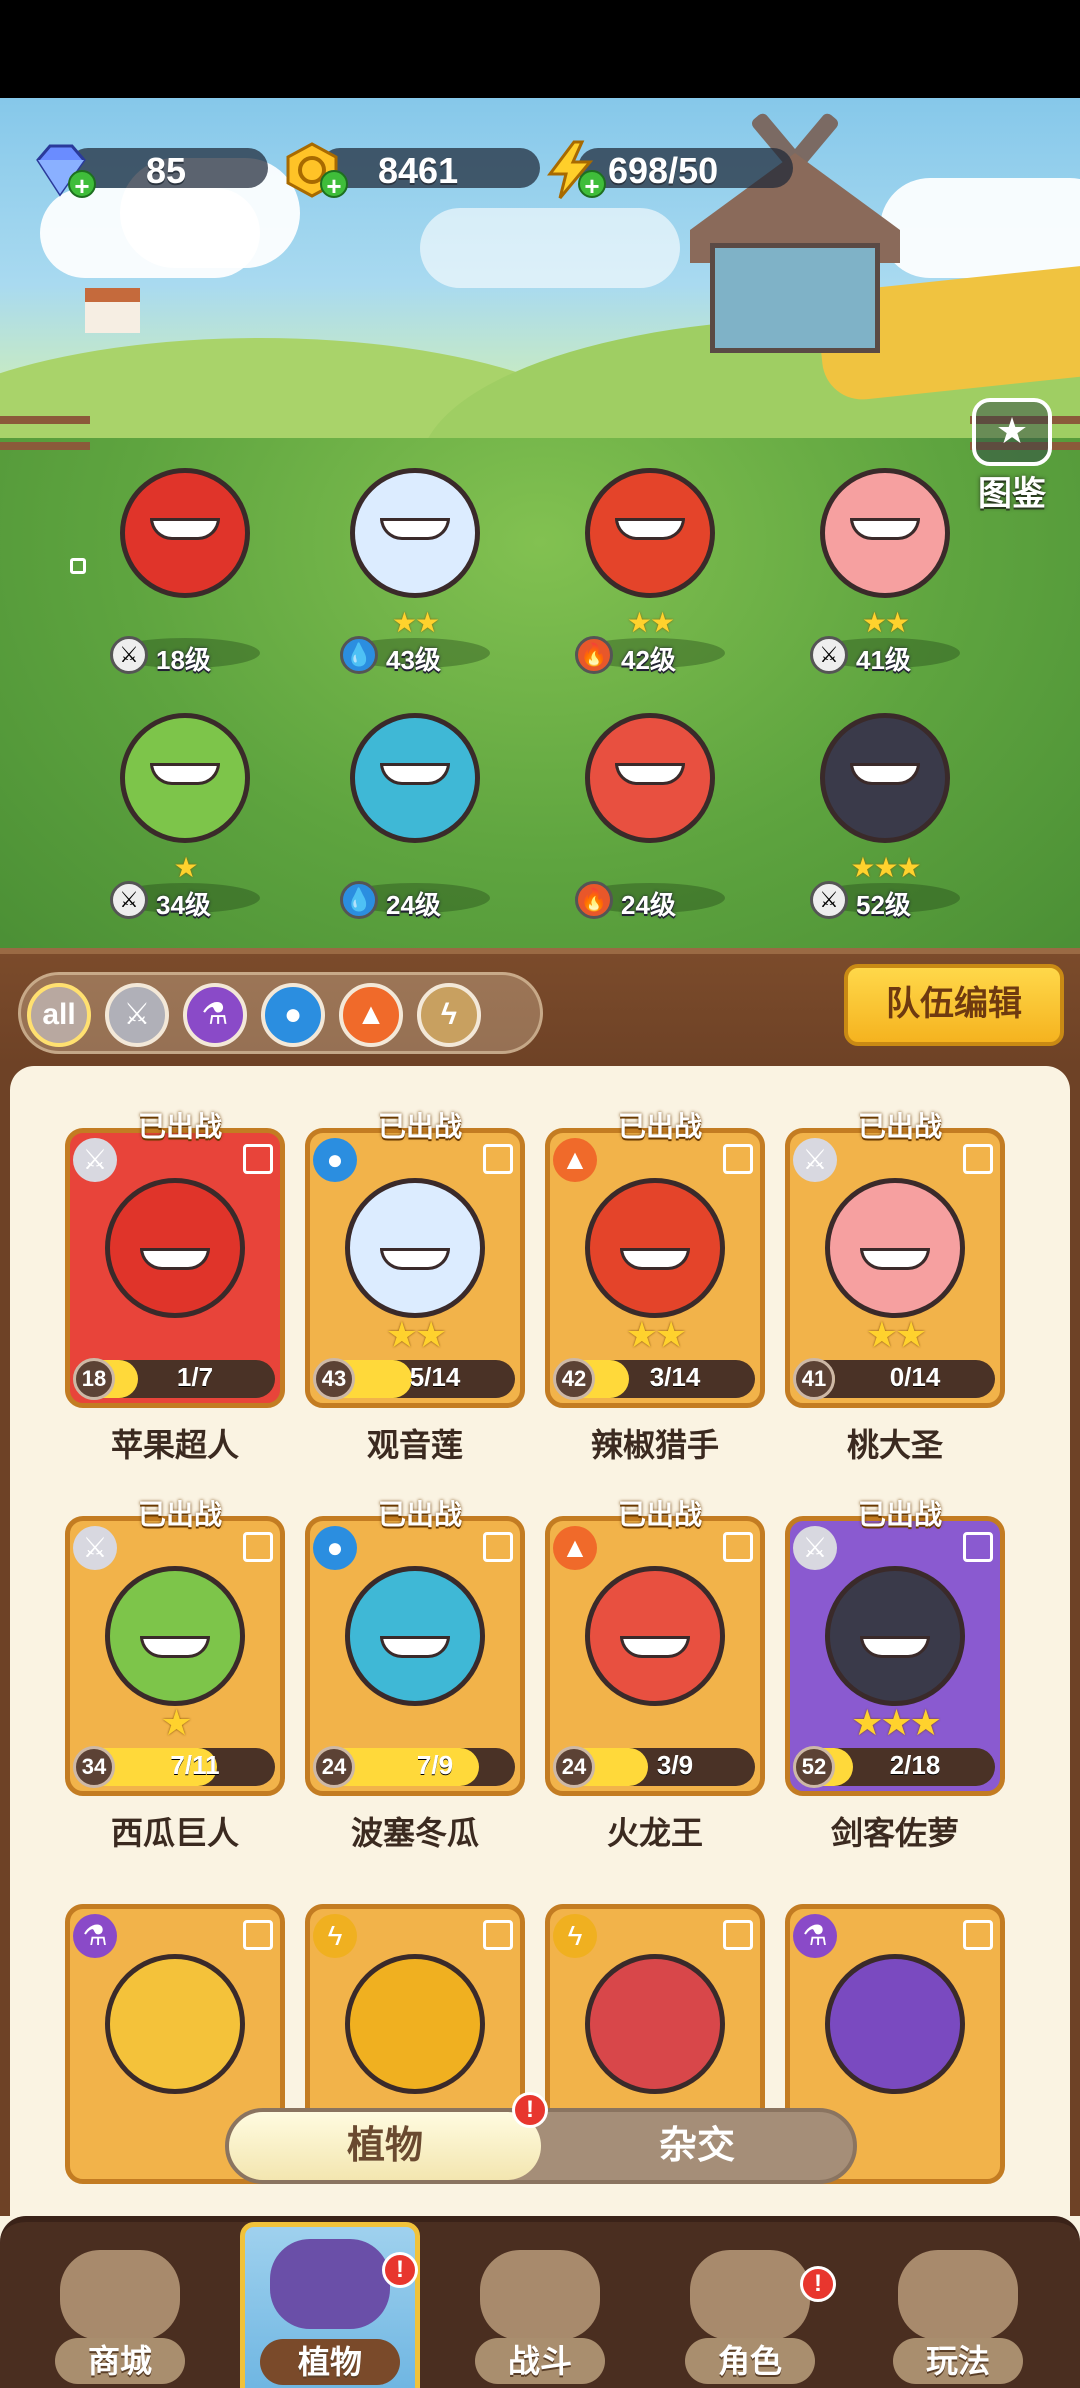  Describe the element at coordinates (215, 1015) in the screenshot. I see `filter-potion-icon: ⚗` at that location.